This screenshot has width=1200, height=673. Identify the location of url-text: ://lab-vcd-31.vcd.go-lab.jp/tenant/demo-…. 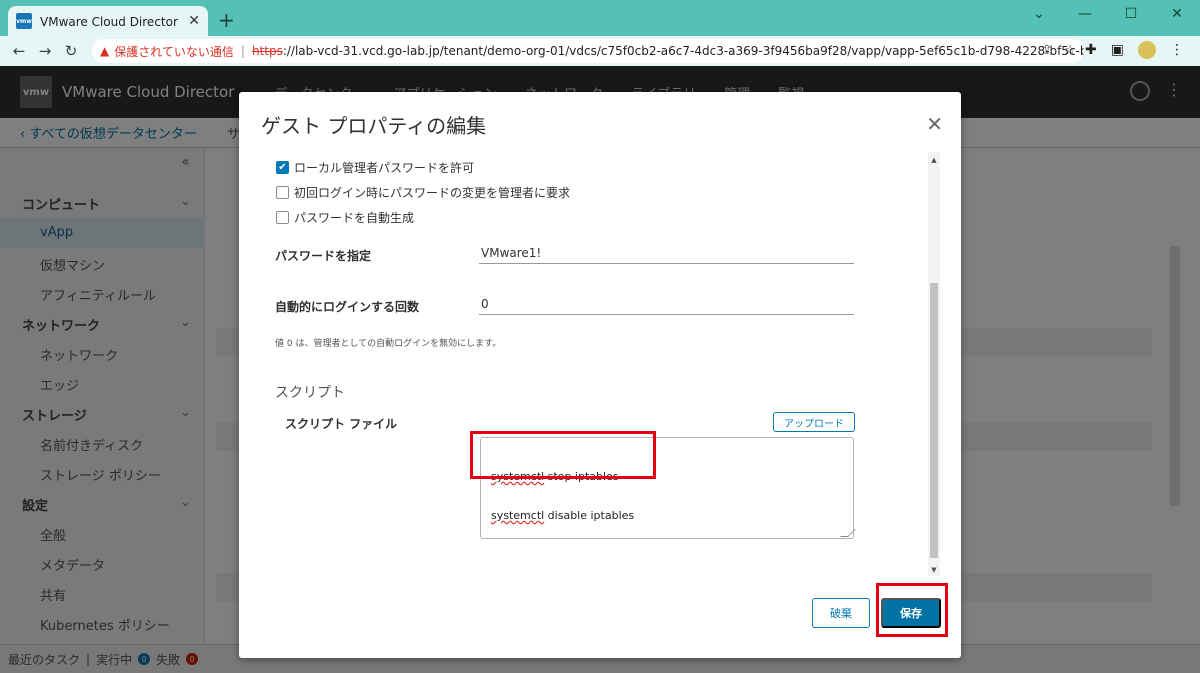
(683, 51).